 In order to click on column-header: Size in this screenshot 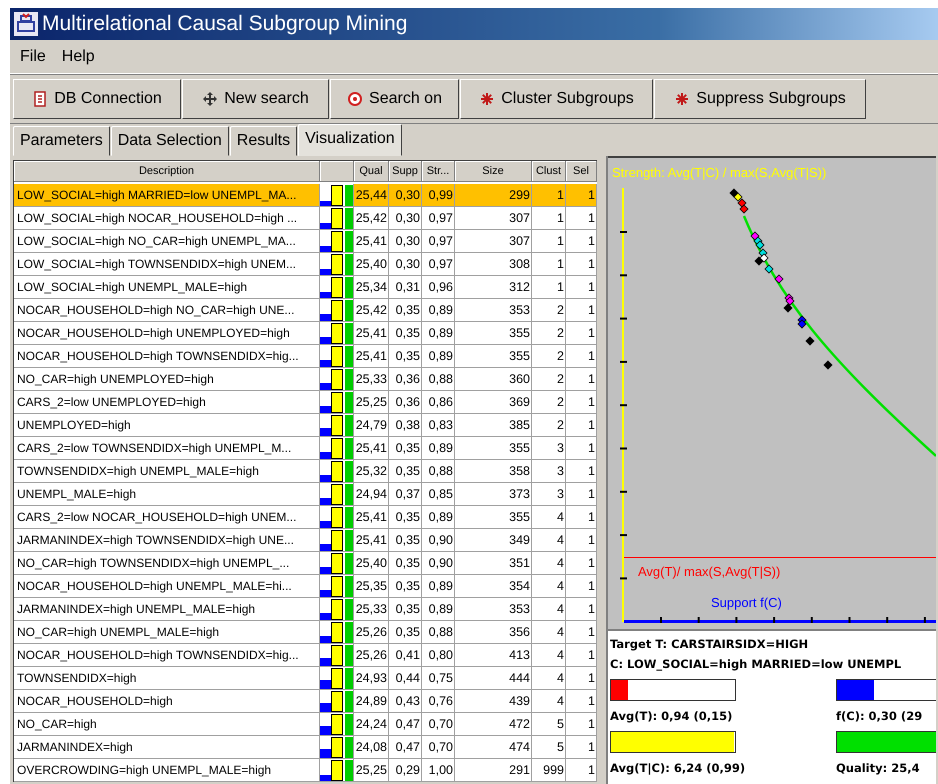, I will do `click(493, 171)`.